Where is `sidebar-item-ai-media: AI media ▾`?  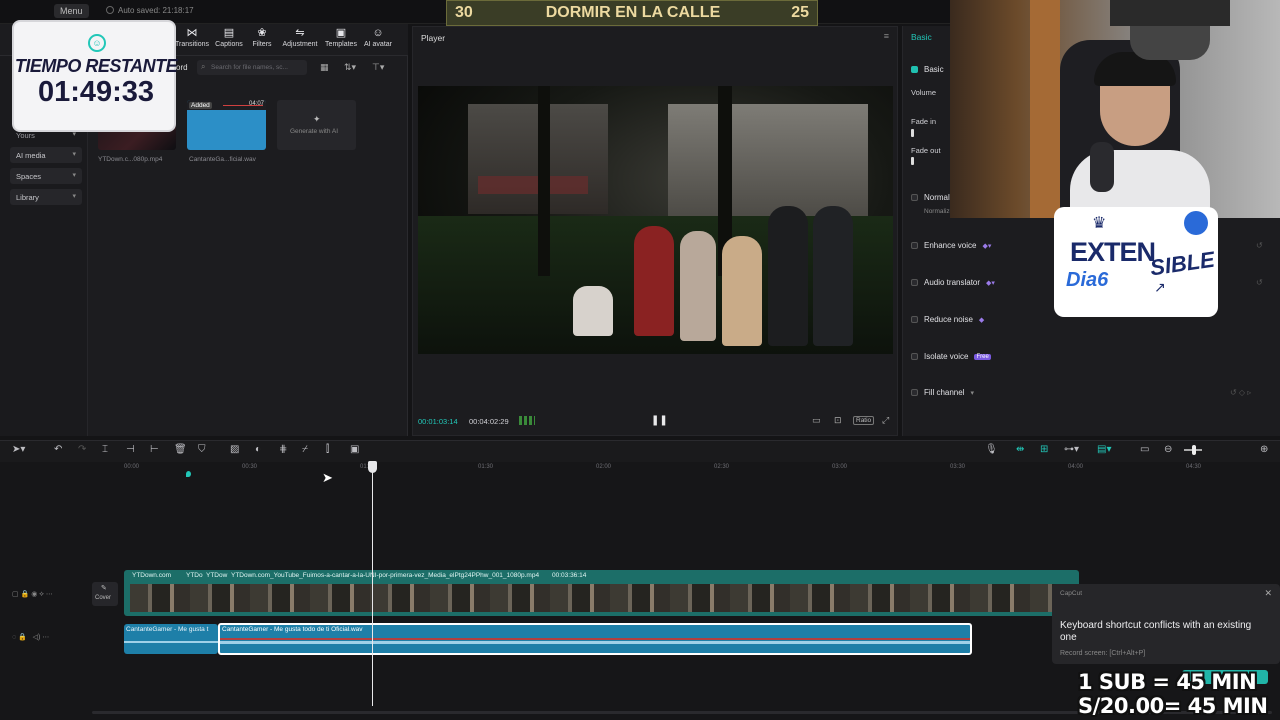 sidebar-item-ai-media: AI media ▾ is located at coordinates (46, 155).